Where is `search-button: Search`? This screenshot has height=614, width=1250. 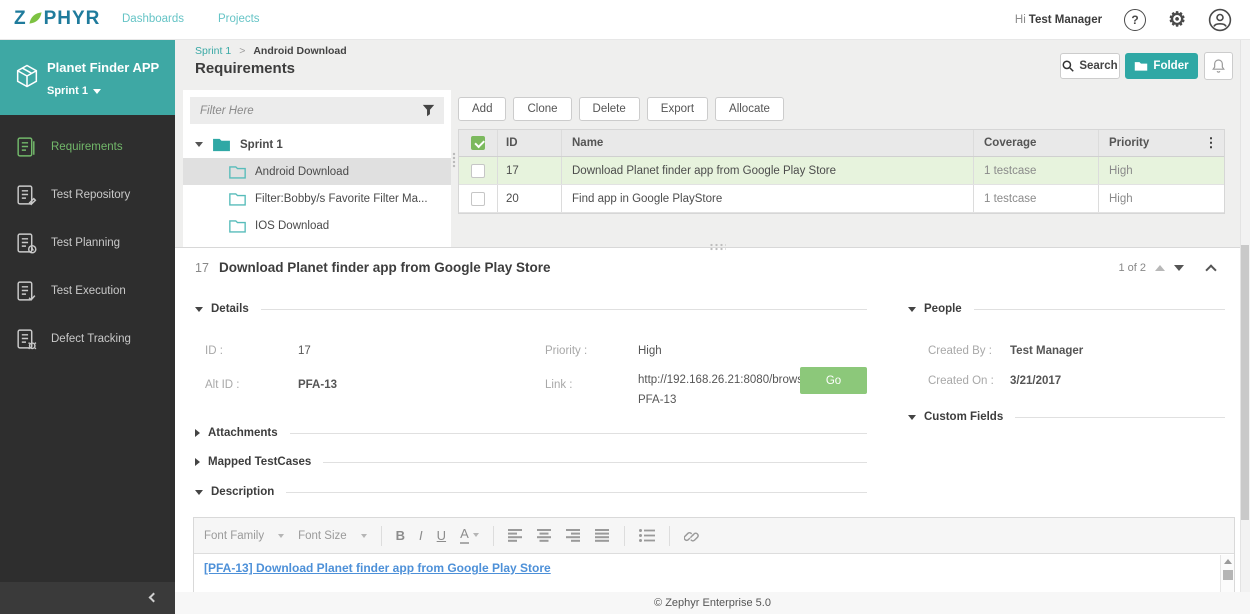
search-button: Search is located at coordinates (1090, 66).